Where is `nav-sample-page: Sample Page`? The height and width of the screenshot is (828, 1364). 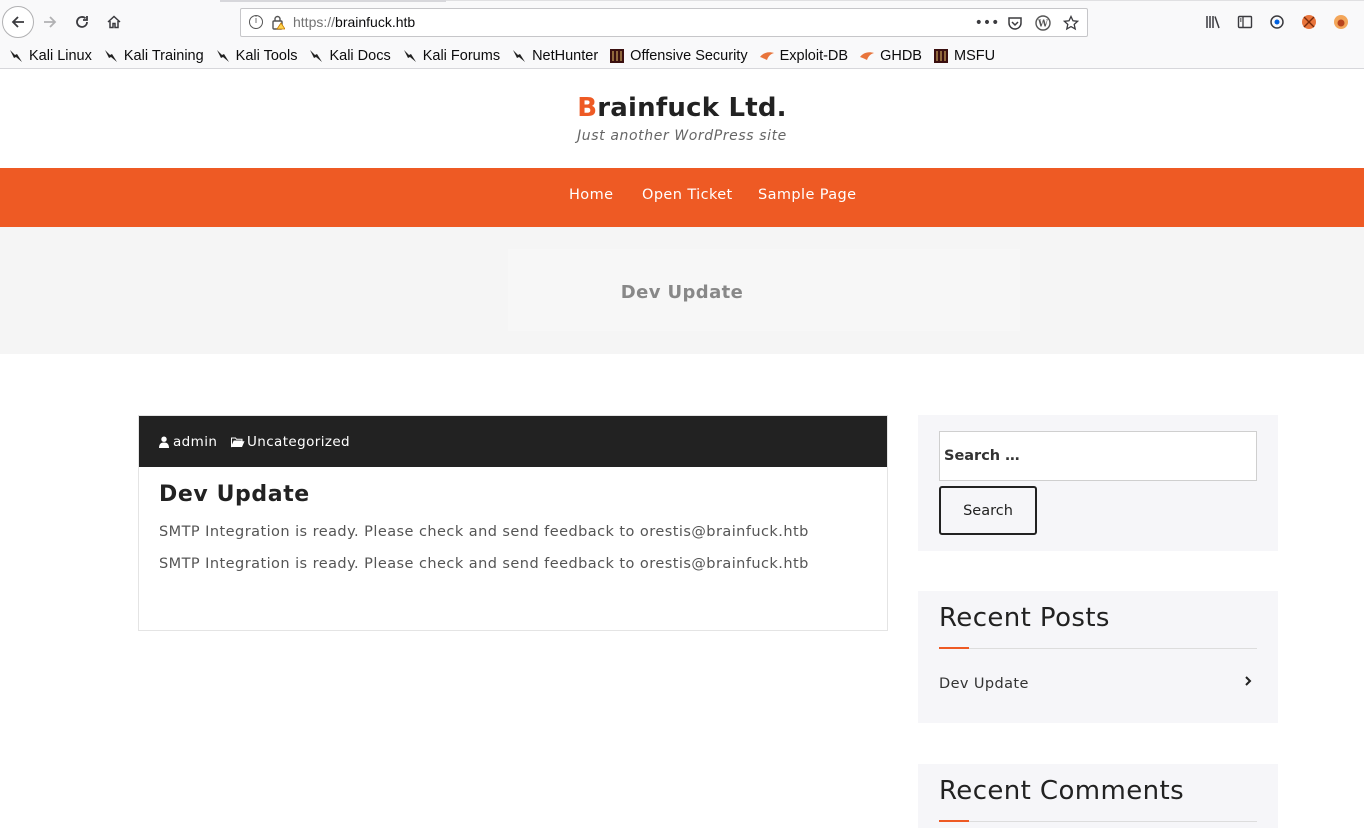 nav-sample-page: Sample Page is located at coordinates (807, 195).